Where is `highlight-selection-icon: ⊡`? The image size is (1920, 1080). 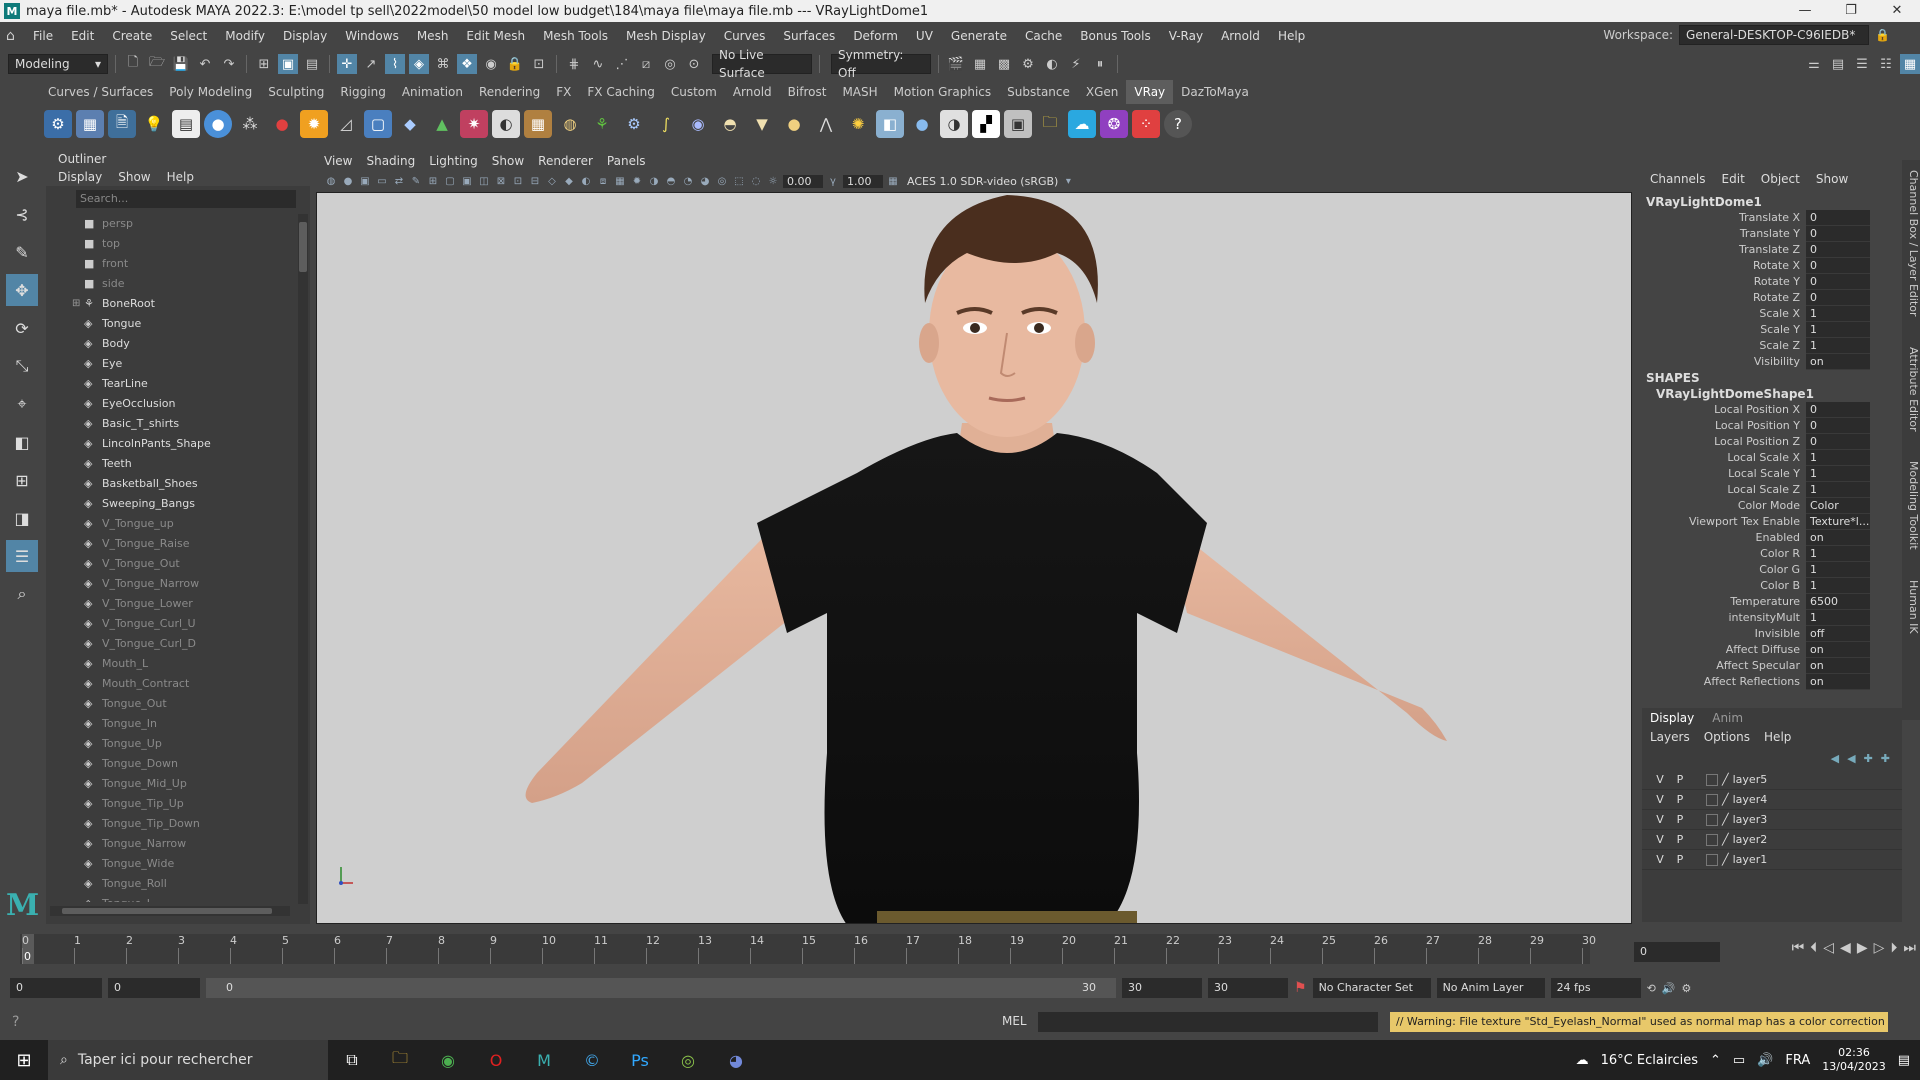 highlight-selection-icon: ⊡ is located at coordinates (539, 64).